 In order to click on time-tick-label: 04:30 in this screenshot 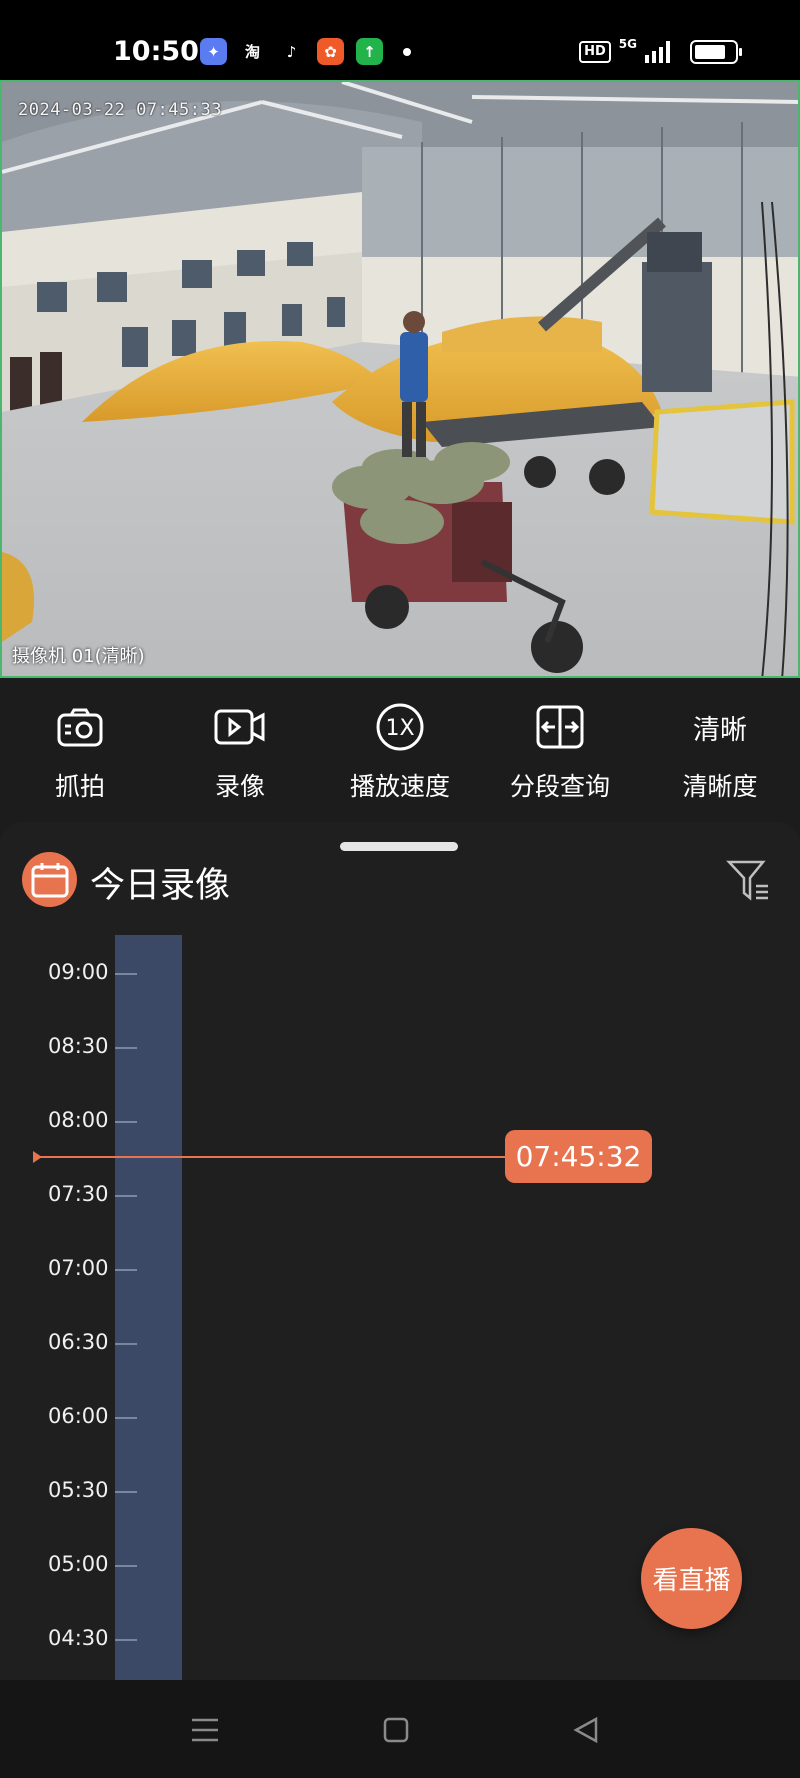, I will do `click(78, 1638)`.